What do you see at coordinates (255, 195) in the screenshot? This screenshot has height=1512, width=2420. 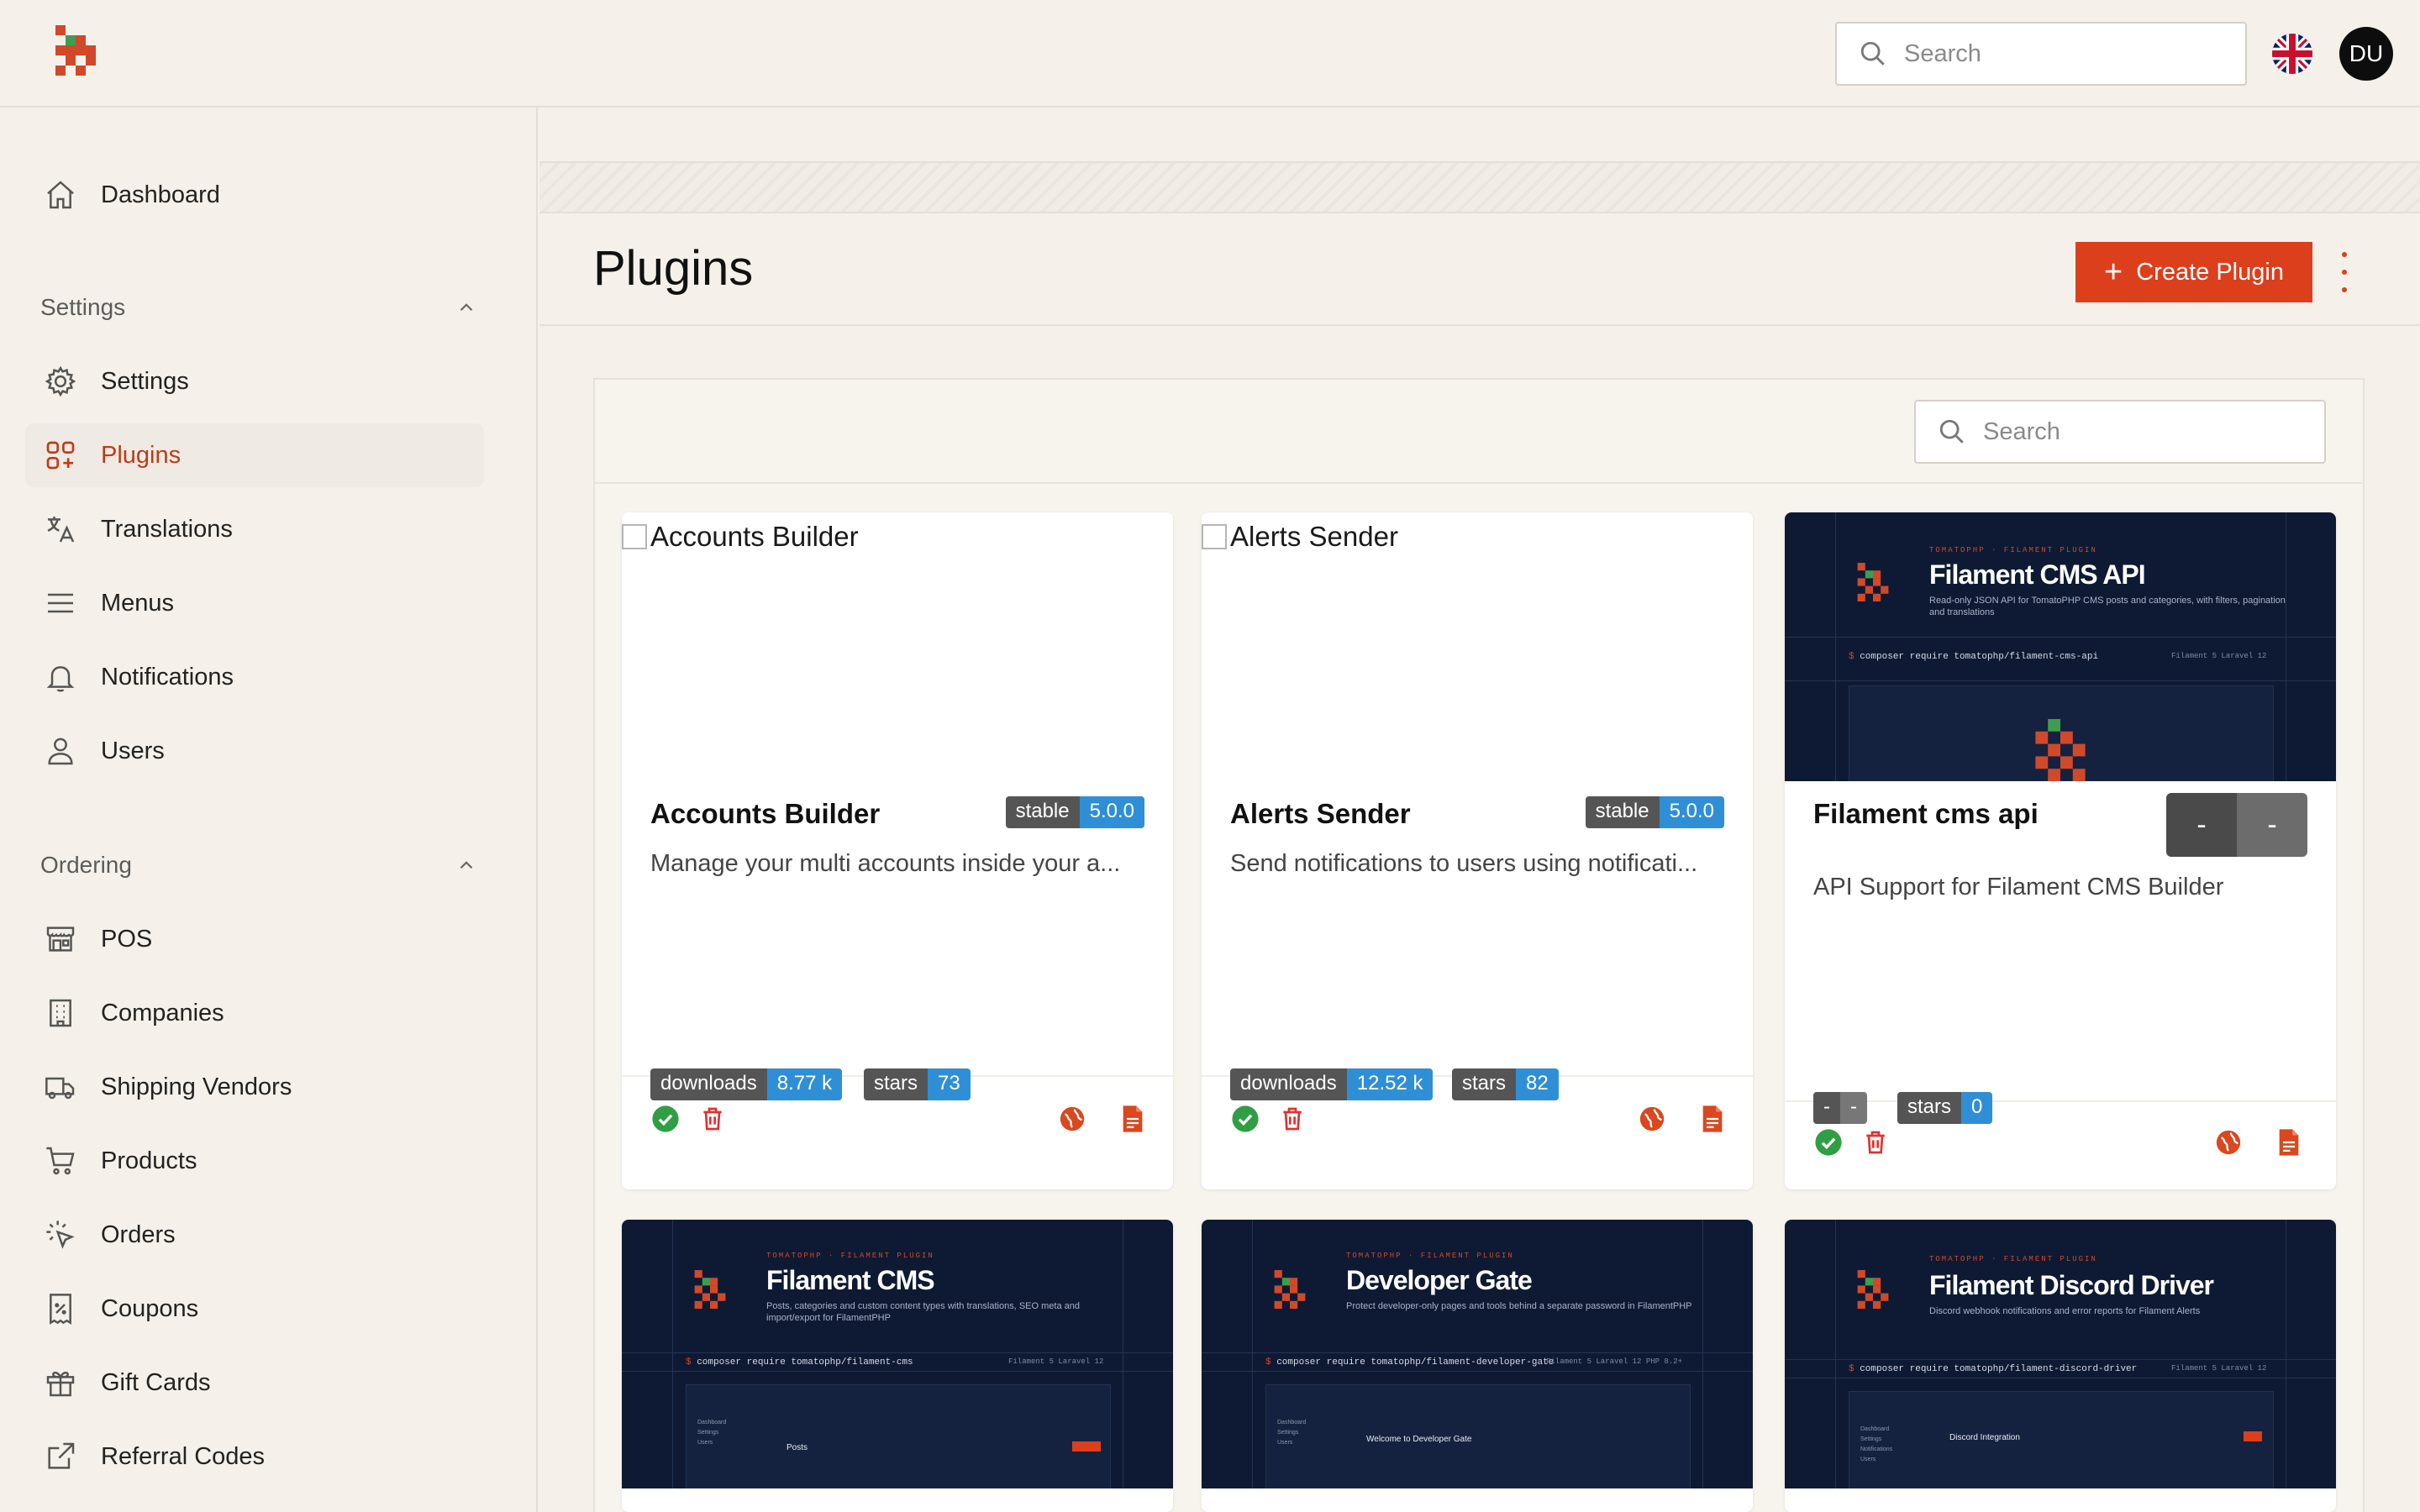 I see `sidebar-item-dashboard: Dashboard` at bounding box center [255, 195].